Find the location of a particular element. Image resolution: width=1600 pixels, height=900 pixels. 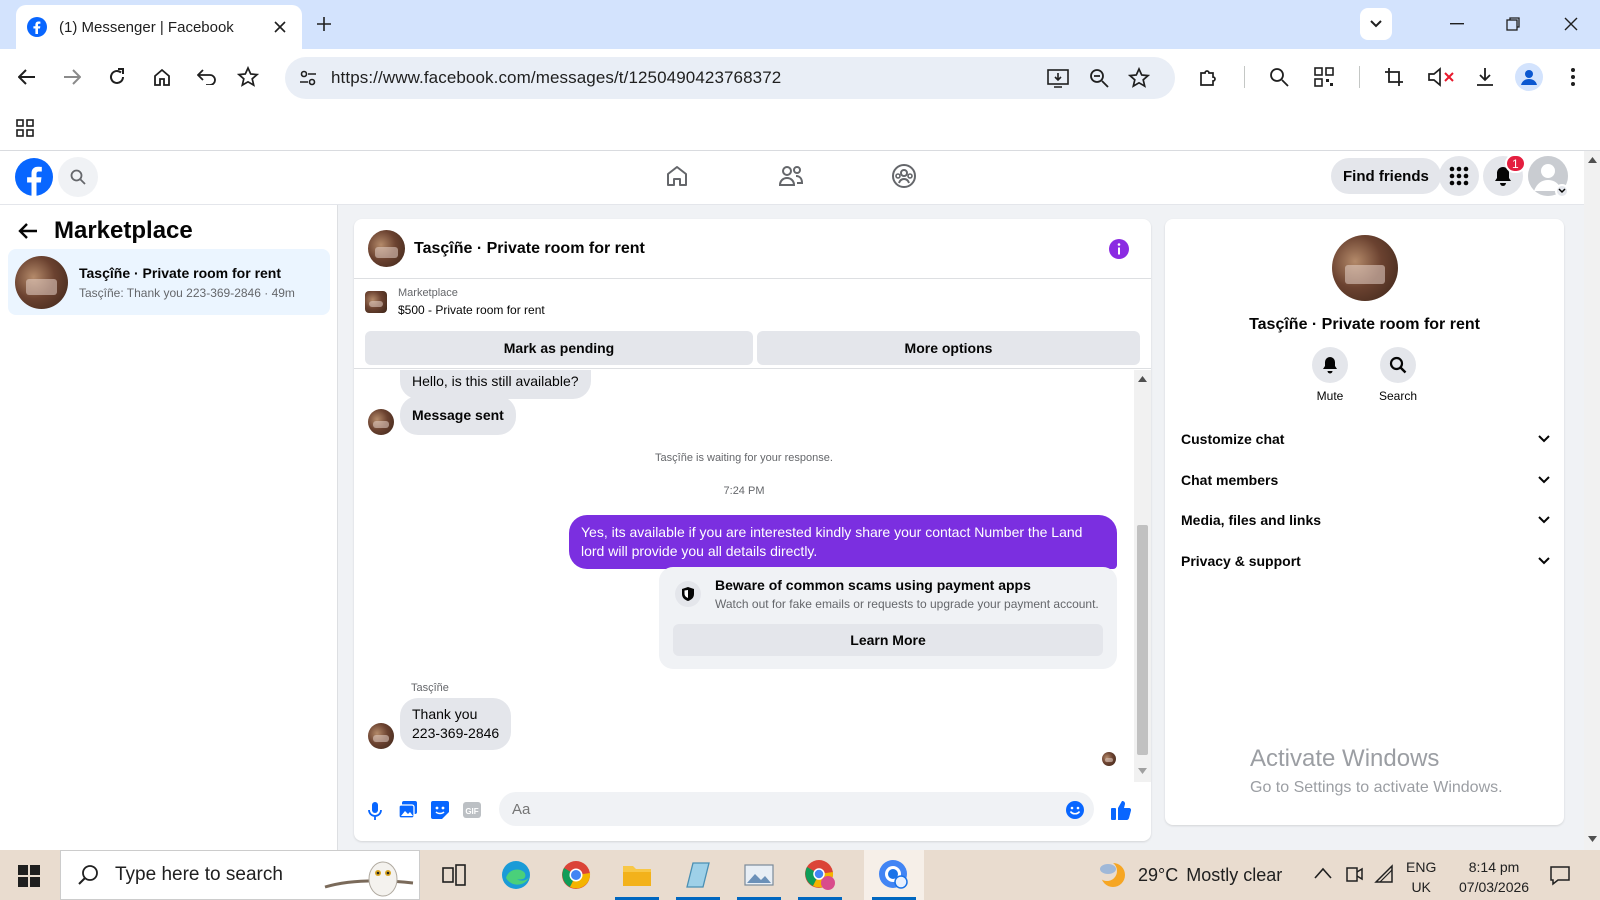

page-scrollbar is located at coordinates (1592, 500).